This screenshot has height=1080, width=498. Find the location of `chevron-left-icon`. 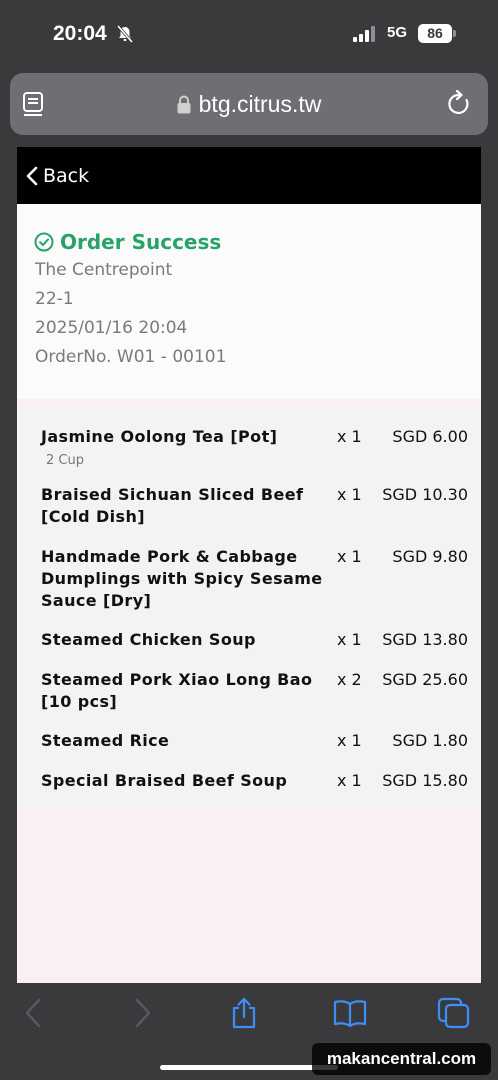

chevron-left-icon is located at coordinates (32, 175).